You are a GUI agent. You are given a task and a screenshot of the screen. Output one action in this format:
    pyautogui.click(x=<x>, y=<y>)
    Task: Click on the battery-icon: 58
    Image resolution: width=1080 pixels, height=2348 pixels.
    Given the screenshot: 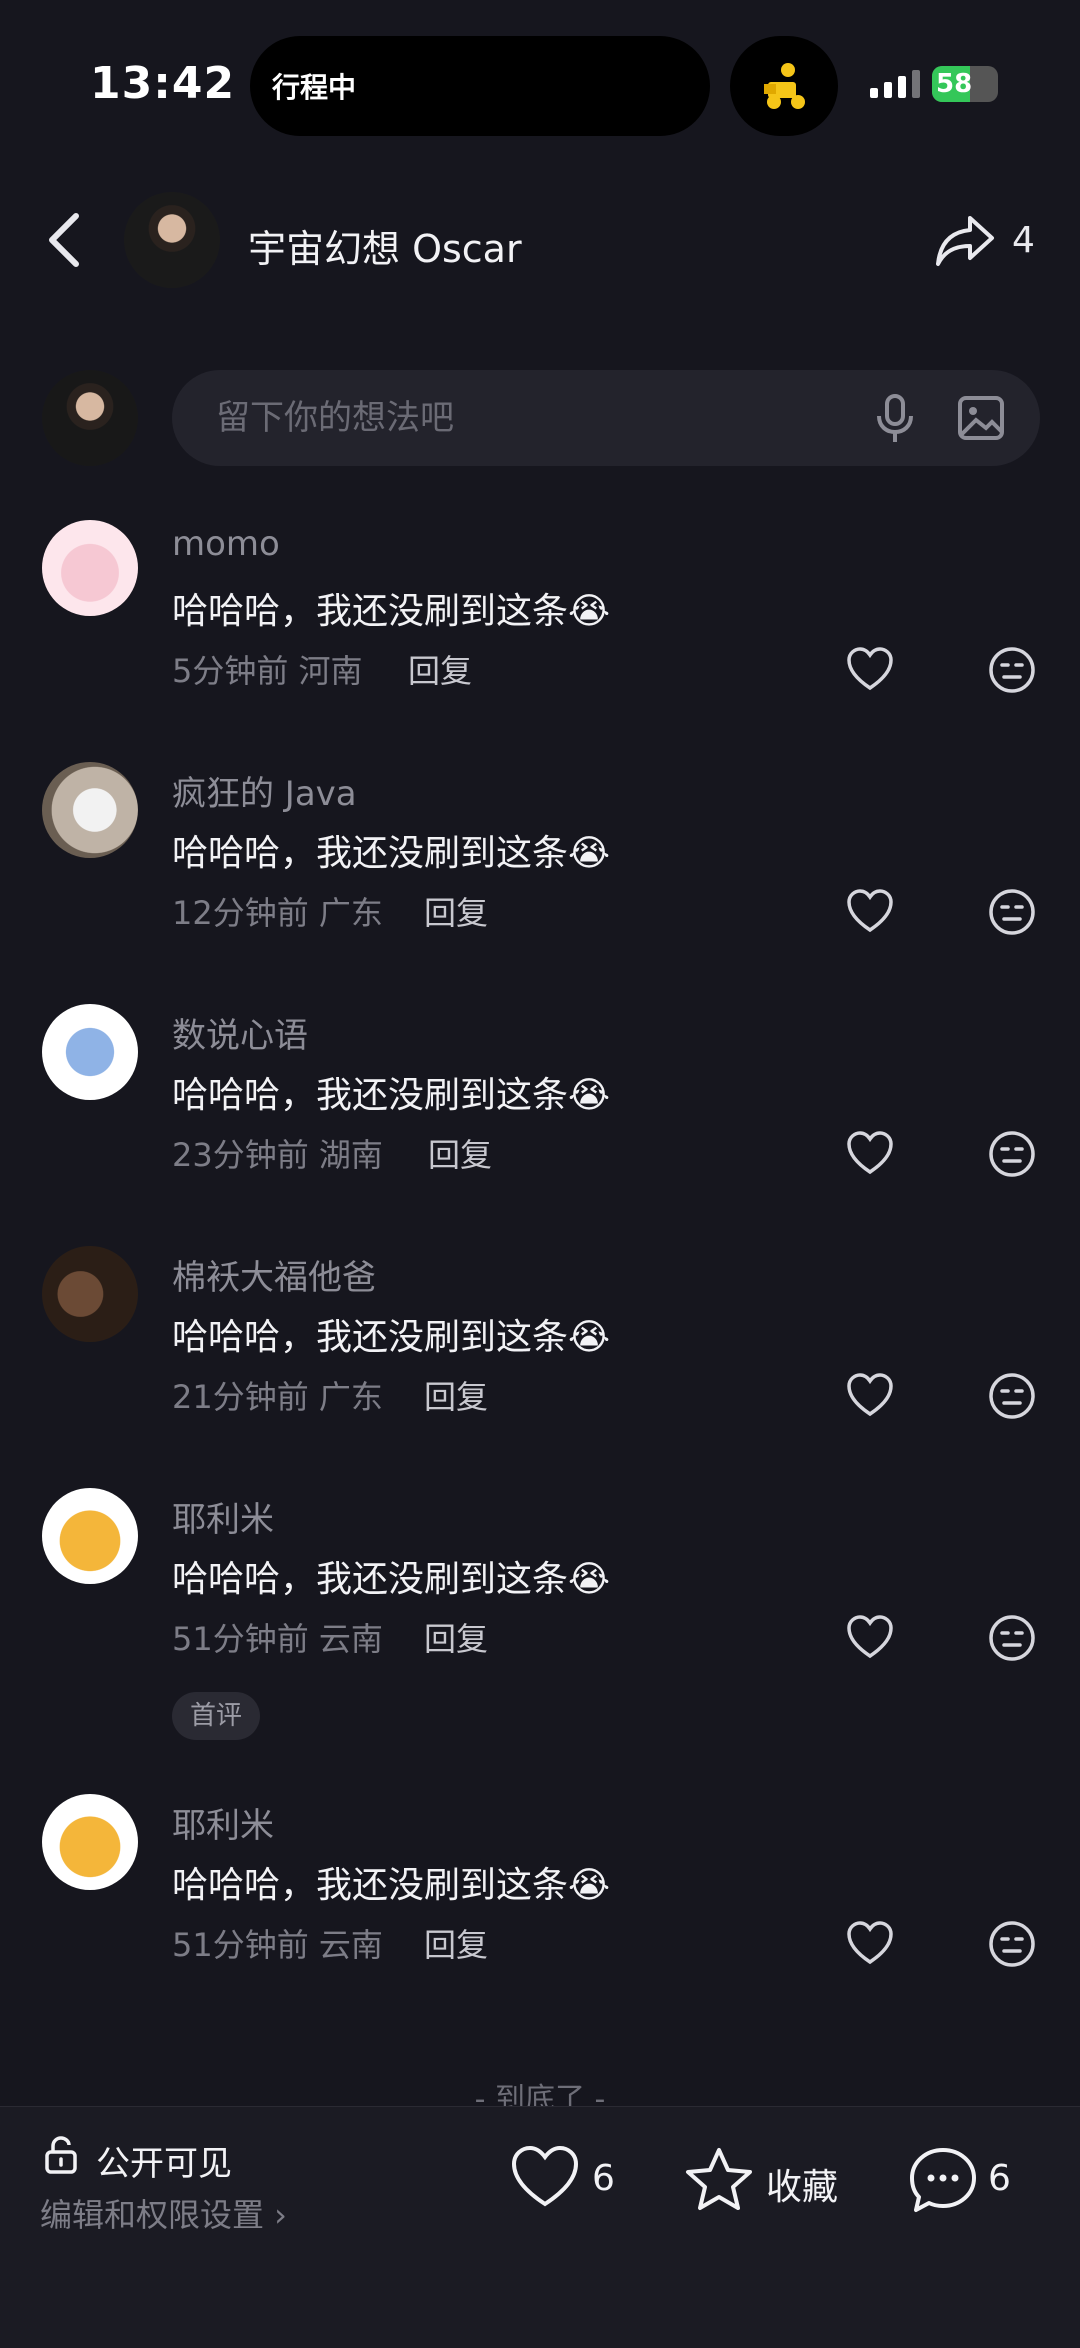 What is the action you would take?
    pyautogui.click(x=965, y=84)
    